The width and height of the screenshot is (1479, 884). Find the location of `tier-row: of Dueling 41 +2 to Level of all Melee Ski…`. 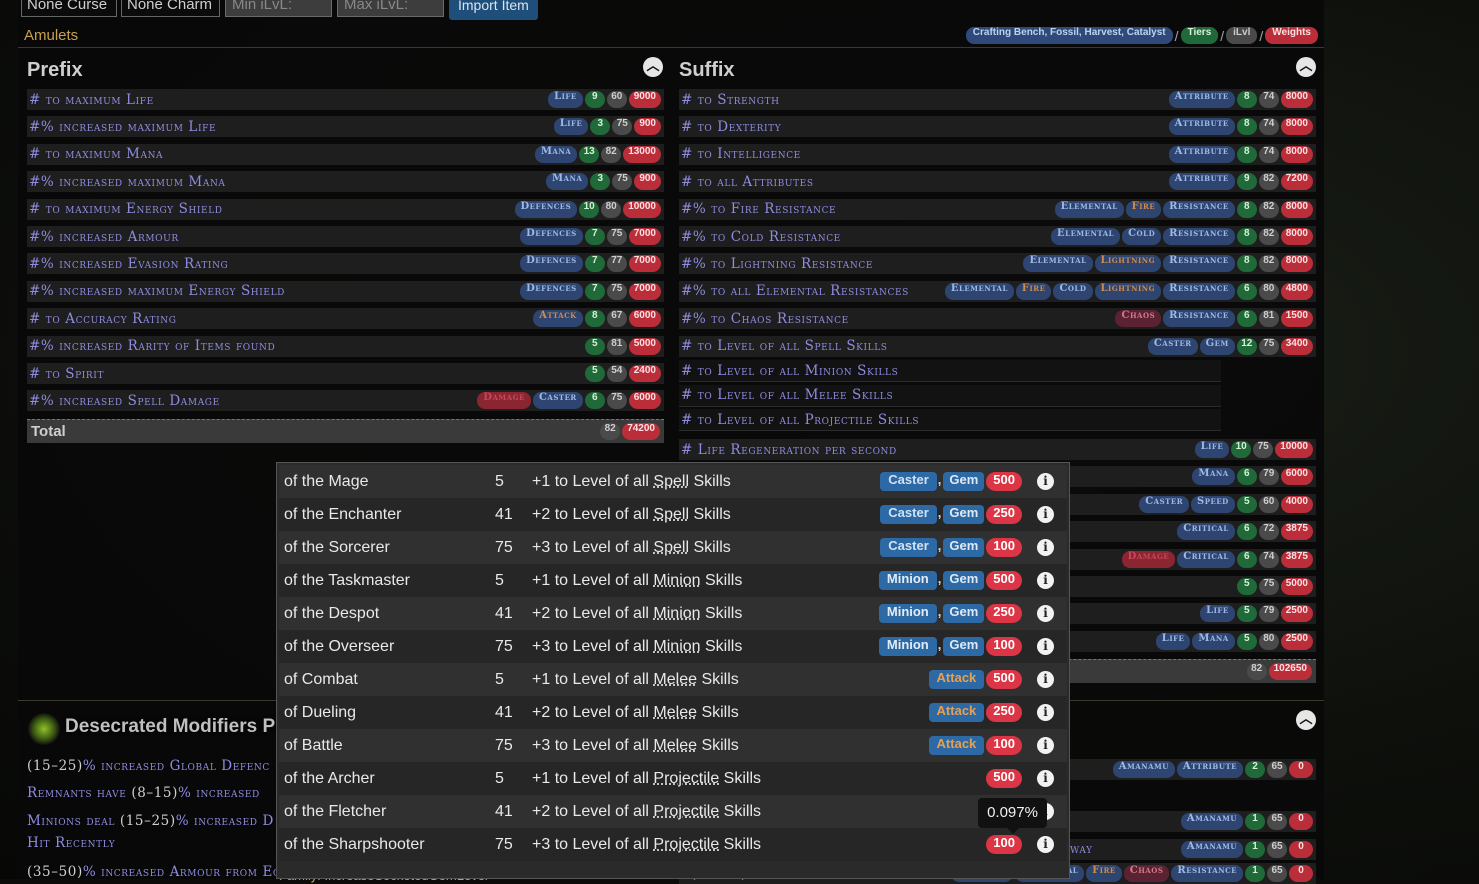

tier-row: of Dueling 41 +2 to Level of all Melee Ski… is located at coordinates (673, 712).